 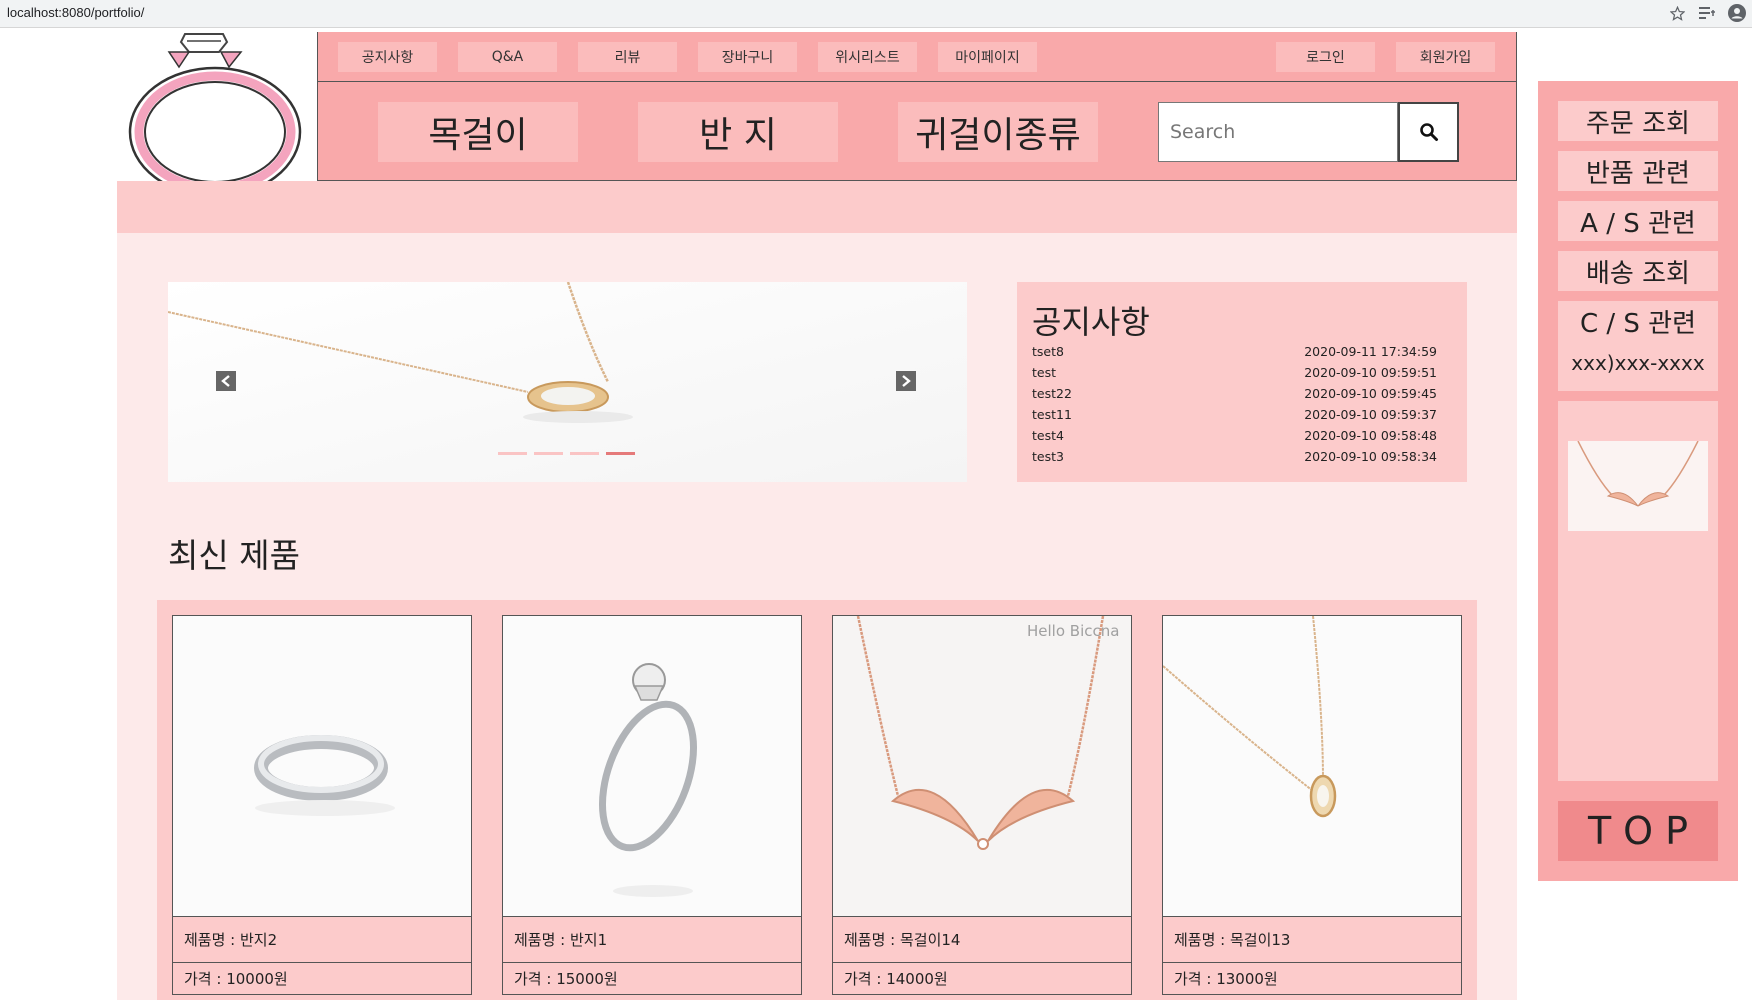 What do you see at coordinates (1048, 459) in the screenshot?
I see `notice-title-cell: test3` at bounding box center [1048, 459].